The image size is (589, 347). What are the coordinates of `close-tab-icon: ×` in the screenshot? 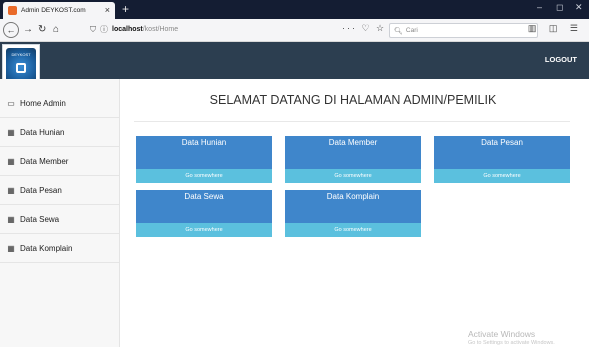 It's located at (107, 10).